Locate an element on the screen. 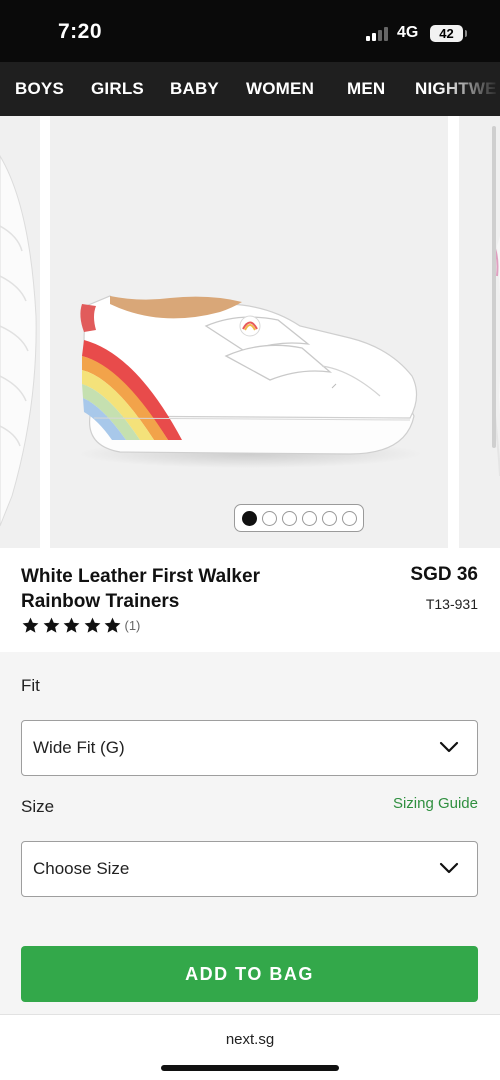 The height and width of the screenshot is (1080, 500). nav-item-men: MEN is located at coordinates (366, 89).